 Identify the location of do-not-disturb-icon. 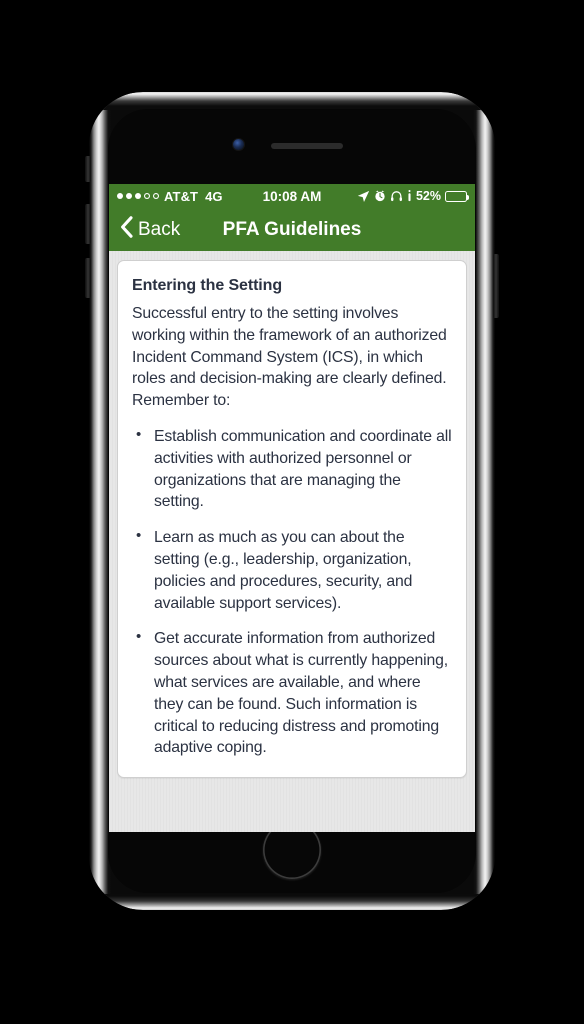
(409, 196).